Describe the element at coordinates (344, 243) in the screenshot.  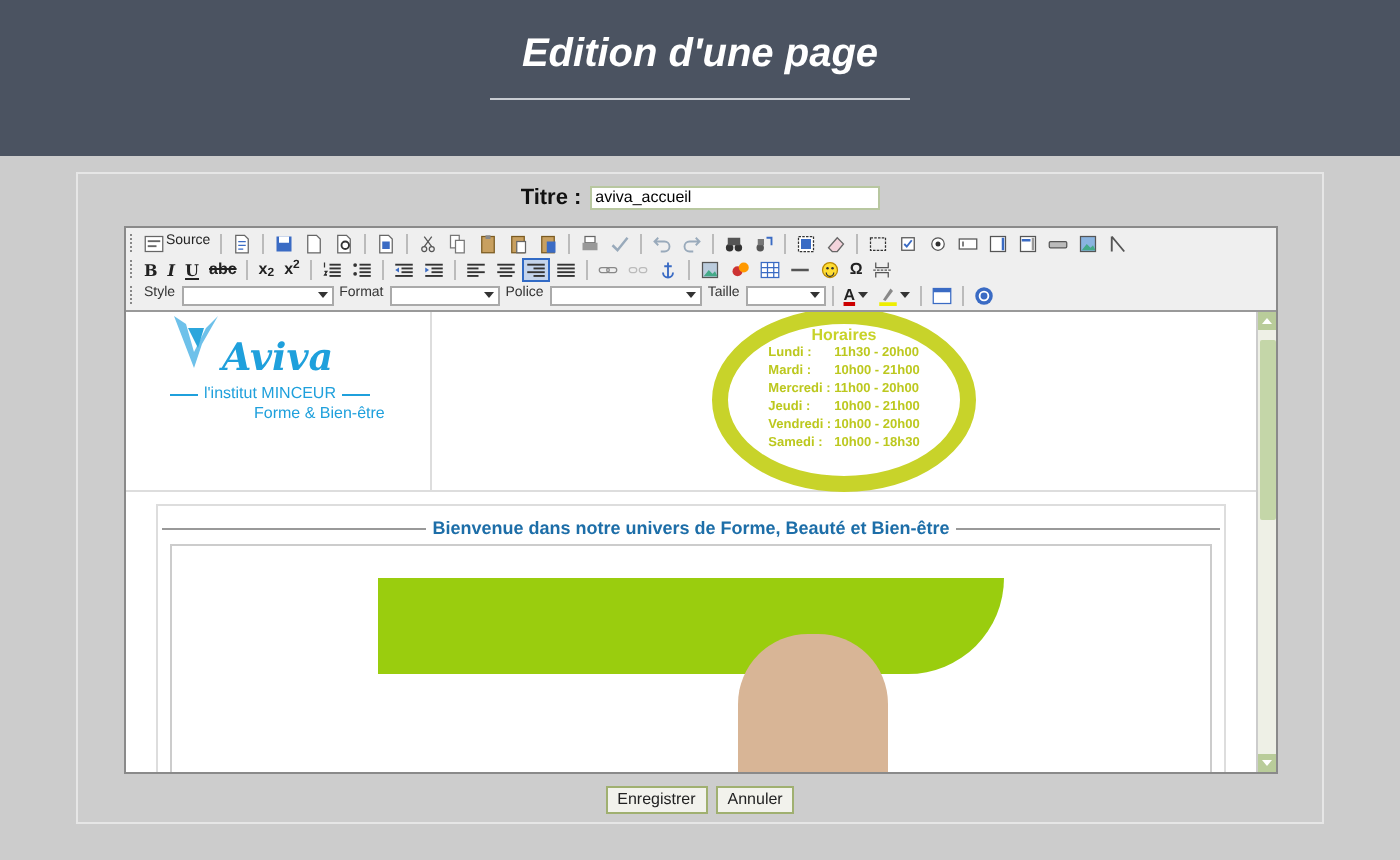
I see `page-magnifier-icon` at that location.